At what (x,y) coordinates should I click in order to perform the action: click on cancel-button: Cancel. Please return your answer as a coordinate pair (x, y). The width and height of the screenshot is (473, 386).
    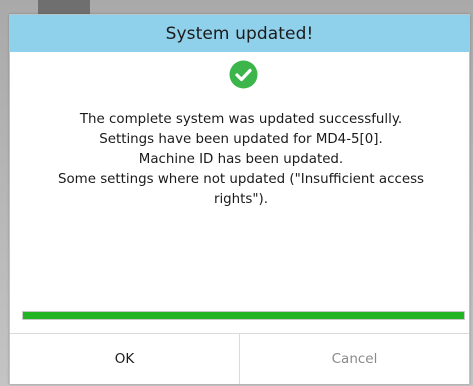
    Looking at the image, I should click on (354, 359).